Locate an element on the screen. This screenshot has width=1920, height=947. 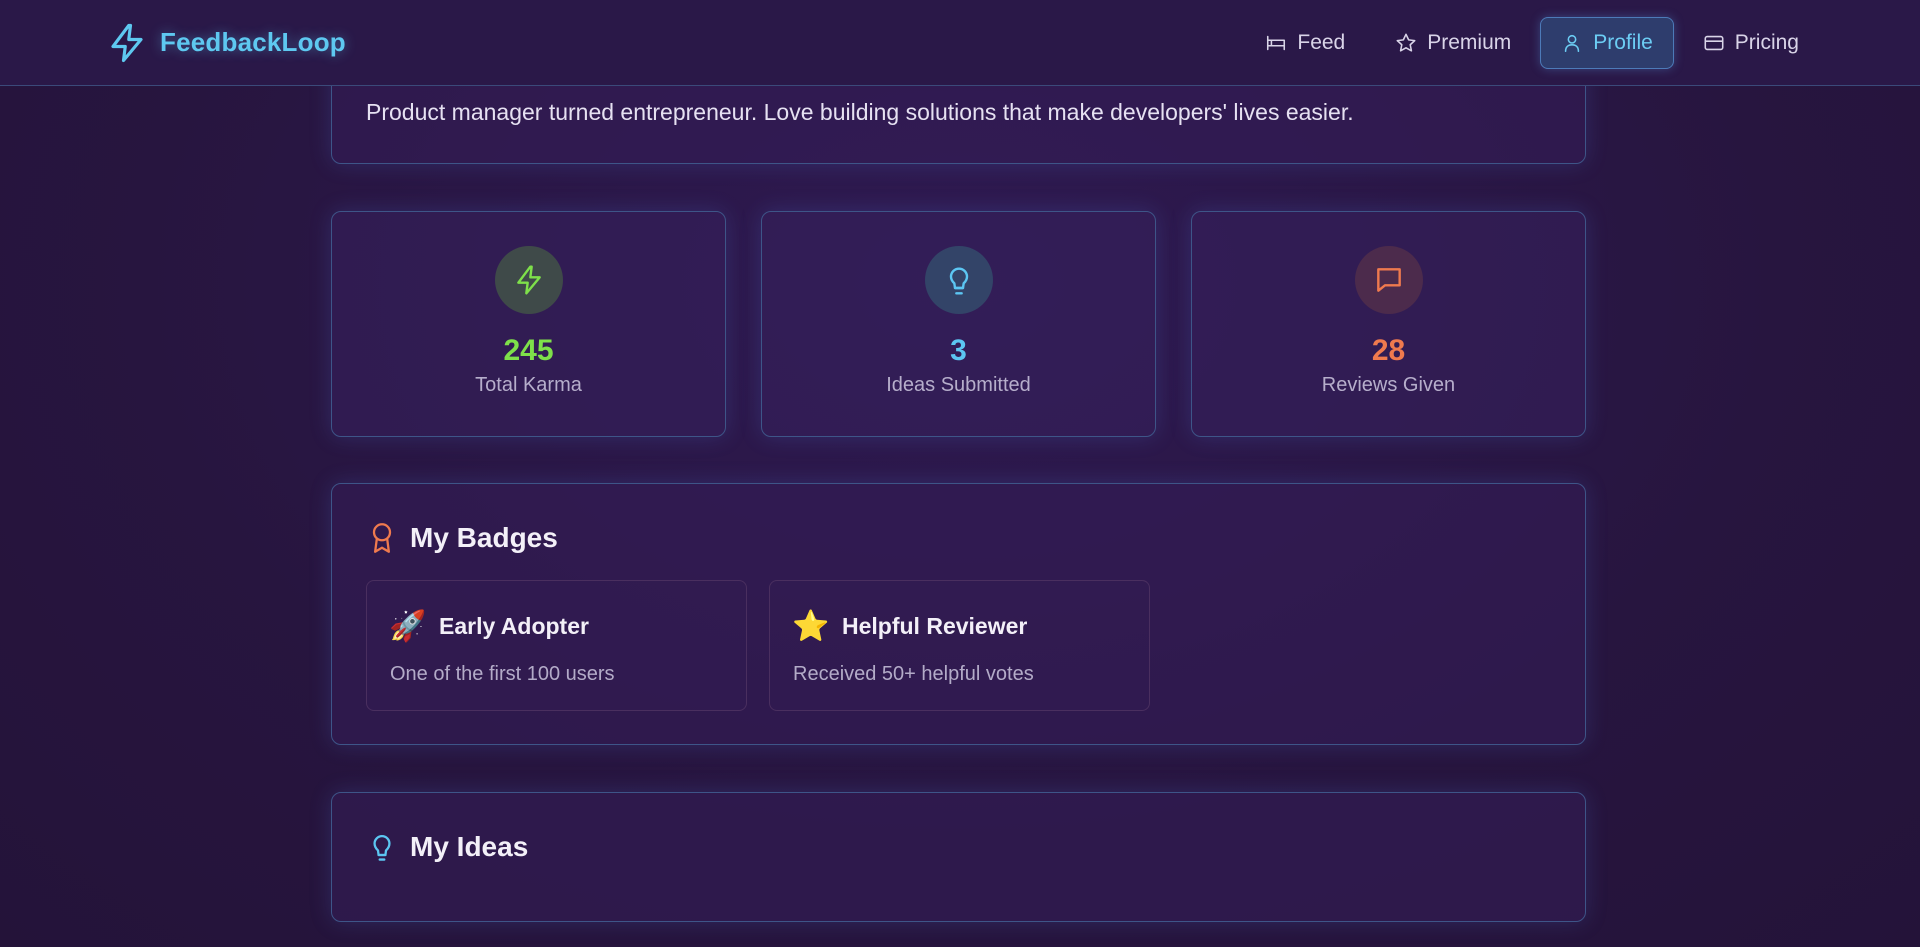
stat-value: 245 is located at coordinates (528, 350).